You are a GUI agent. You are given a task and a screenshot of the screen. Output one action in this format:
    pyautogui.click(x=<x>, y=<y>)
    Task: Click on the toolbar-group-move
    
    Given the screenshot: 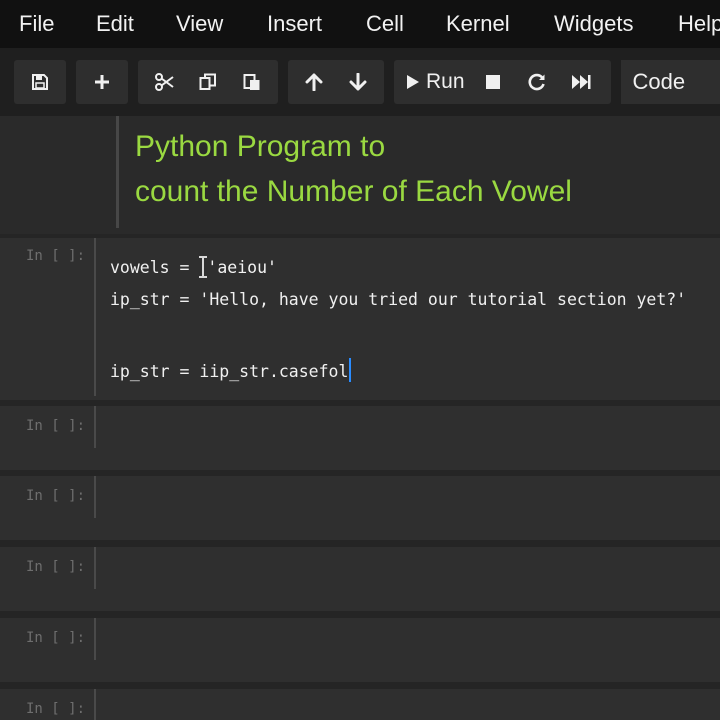 What is the action you would take?
    pyautogui.click(x=336, y=82)
    